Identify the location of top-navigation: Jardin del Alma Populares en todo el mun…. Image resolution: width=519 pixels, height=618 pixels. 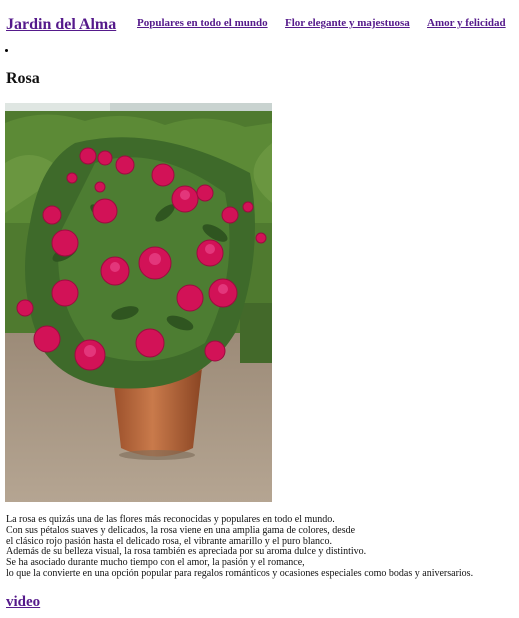
(258, 27).